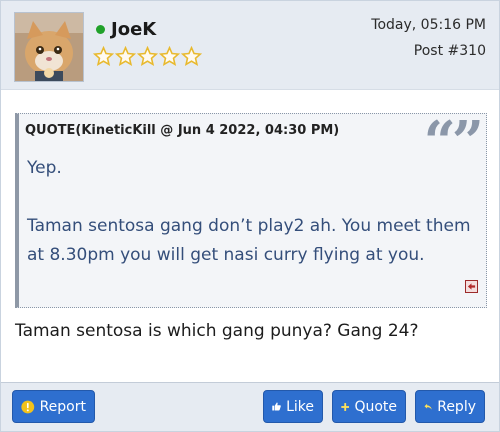  I want to click on post-footer: Report Like Quote Reply, so click(250, 406).